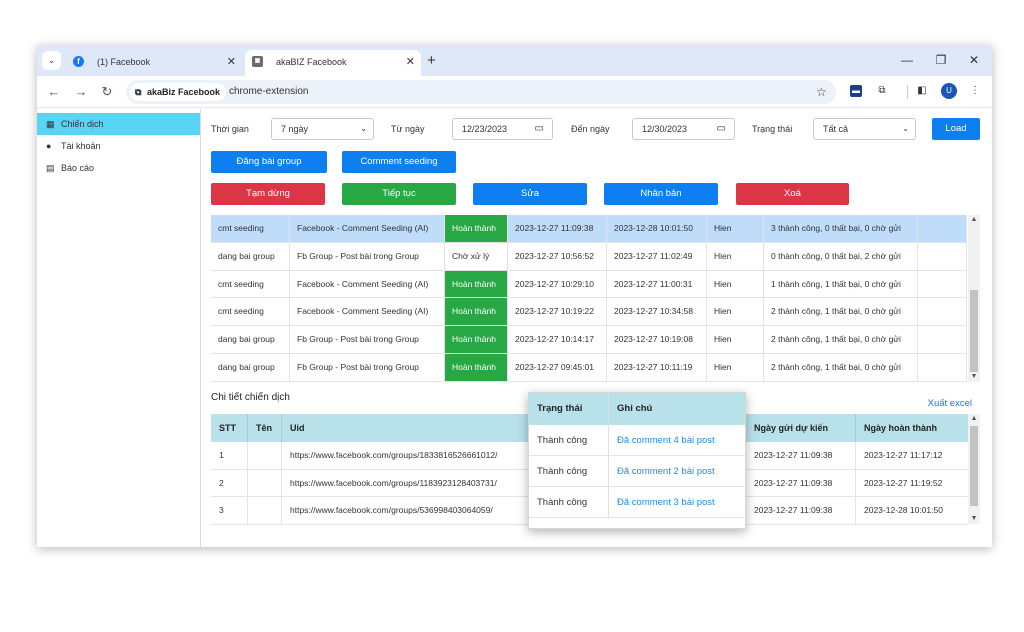 This screenshot has height=632, width=1024. What do you see at coordinates (562, 502) in the screenshot?
I see `popup-status: Thành công` at bounding box center [562, 502].